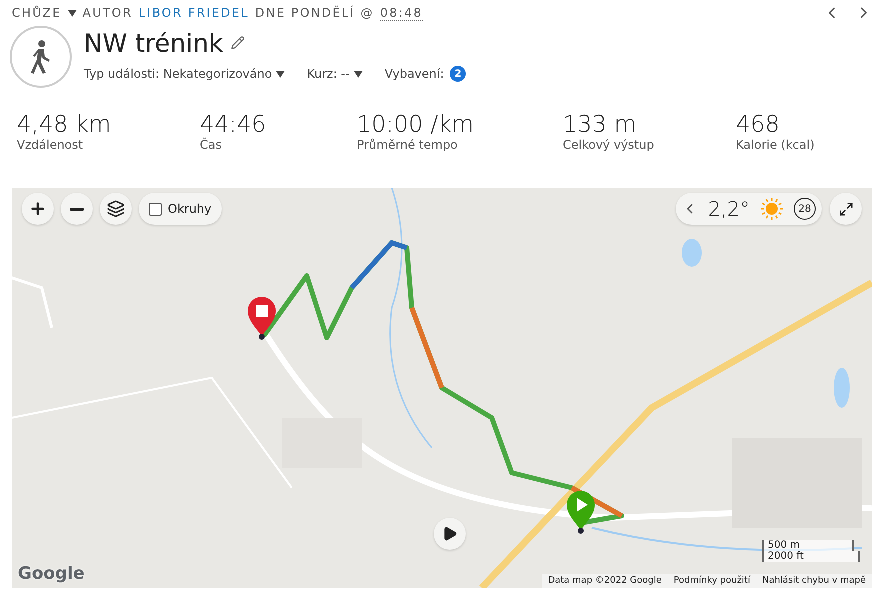 This screenshot has height=600, width=885. What do you see at coordinates (776, 145) in the screenshot?
I see `stat-label: Kalorie (kcal)` at bounding box center [776, 145].